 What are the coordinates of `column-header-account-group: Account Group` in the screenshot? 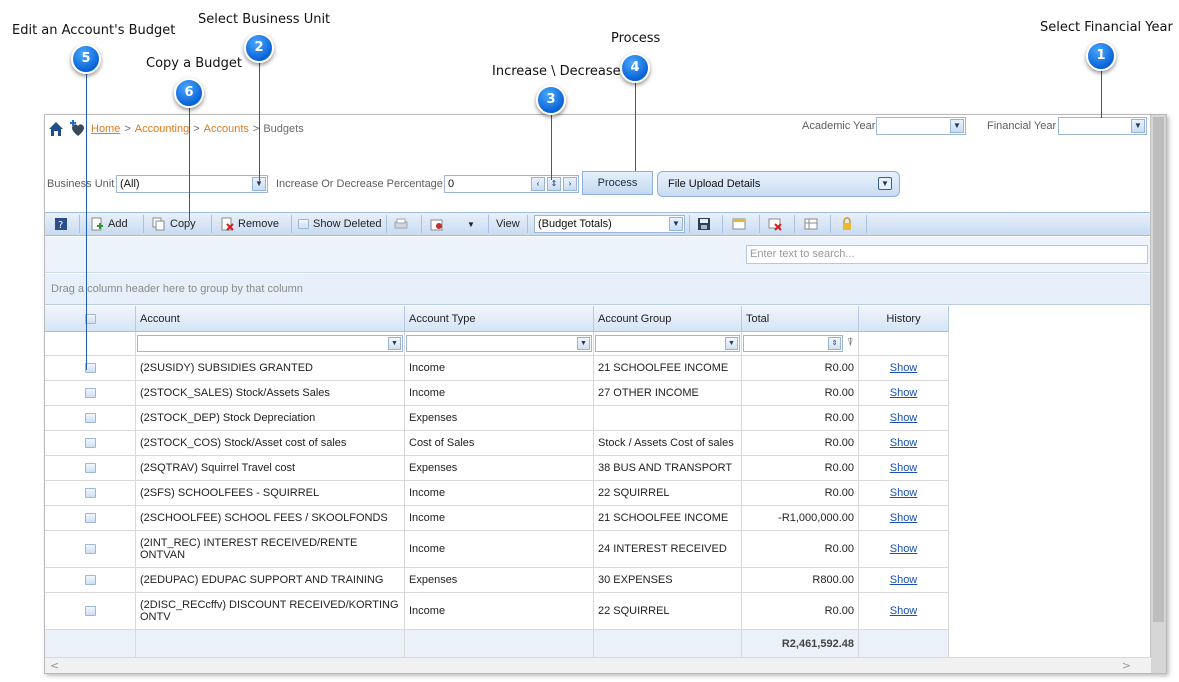 It's located at (668, 318).